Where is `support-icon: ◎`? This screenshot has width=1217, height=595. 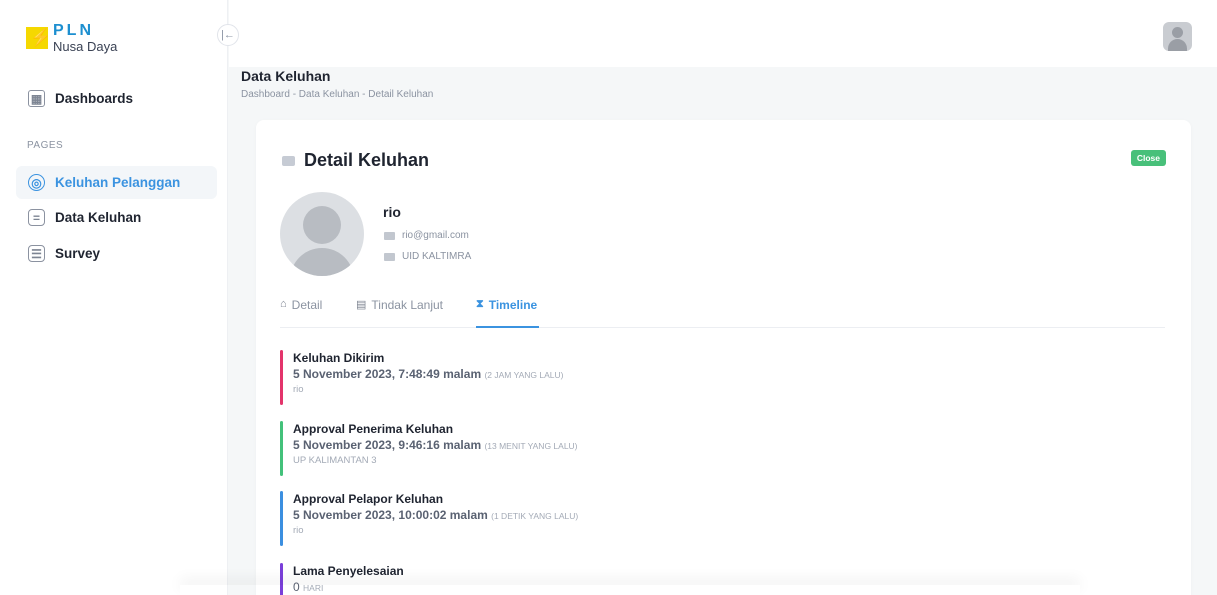 support-icon: ◎ is located at coordinates (36, 182).